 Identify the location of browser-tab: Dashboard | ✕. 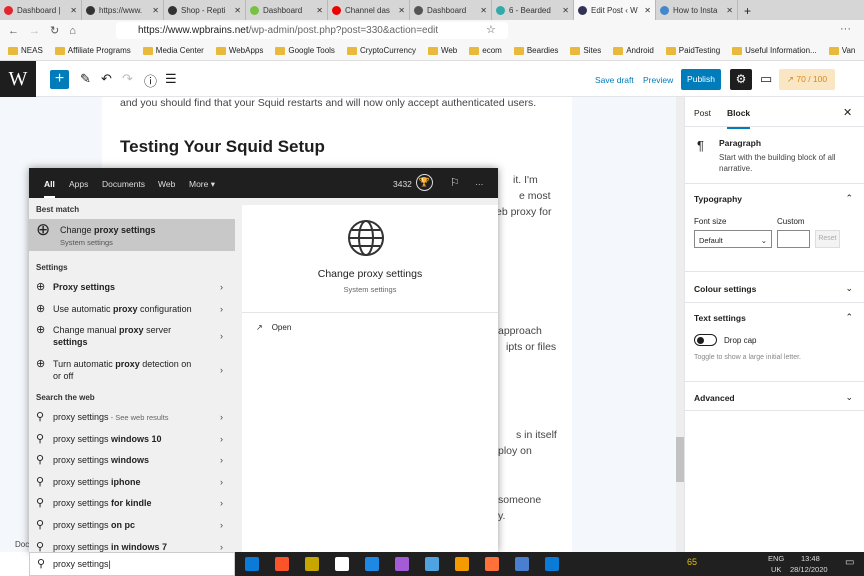
(41, 10).